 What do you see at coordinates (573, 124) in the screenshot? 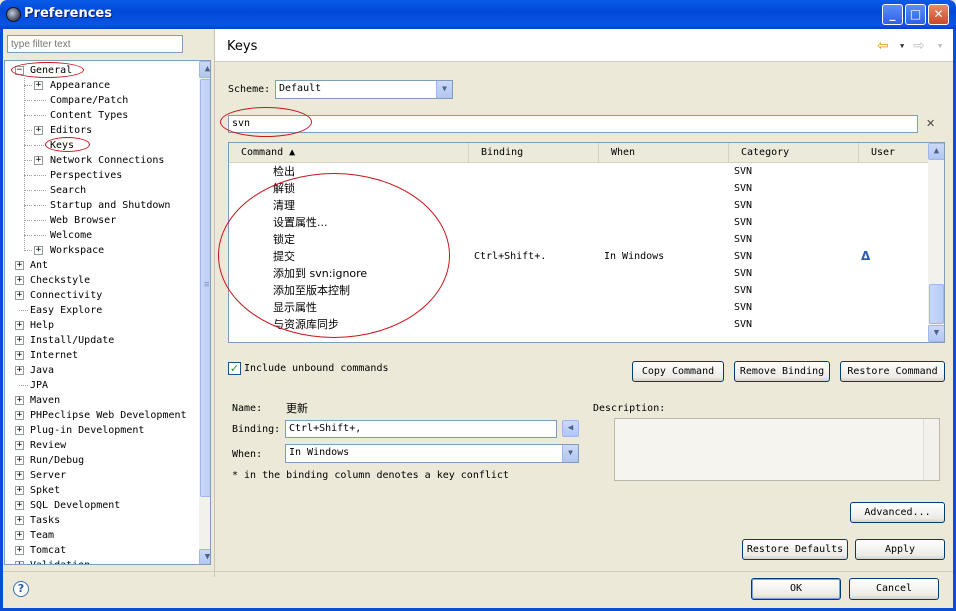
I see `command-search-input: svn` at bounding box center [573, 124].